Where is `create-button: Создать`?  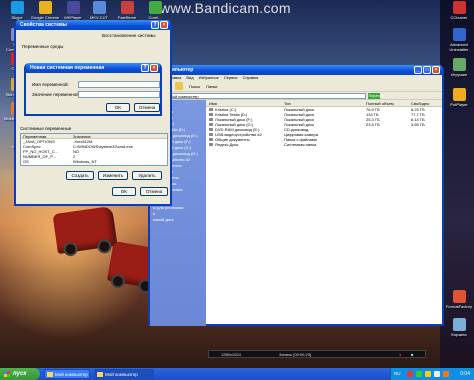
create-button: Создать is located at coordinates (80, 175).